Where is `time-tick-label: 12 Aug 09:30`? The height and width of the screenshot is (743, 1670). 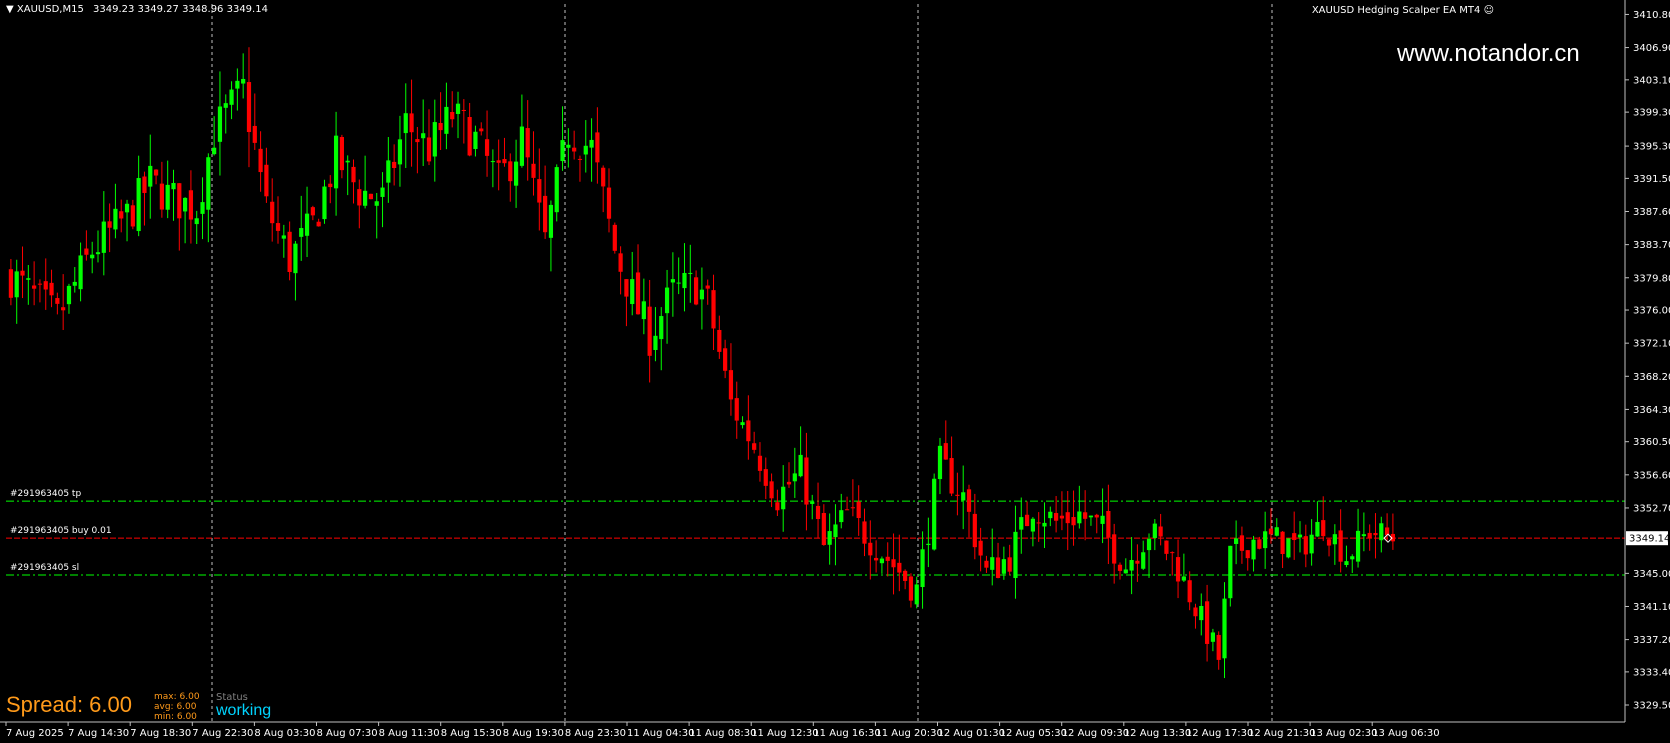 time-tick-label: 12 Aug 09:30 is located at coordinates (1095, 733).